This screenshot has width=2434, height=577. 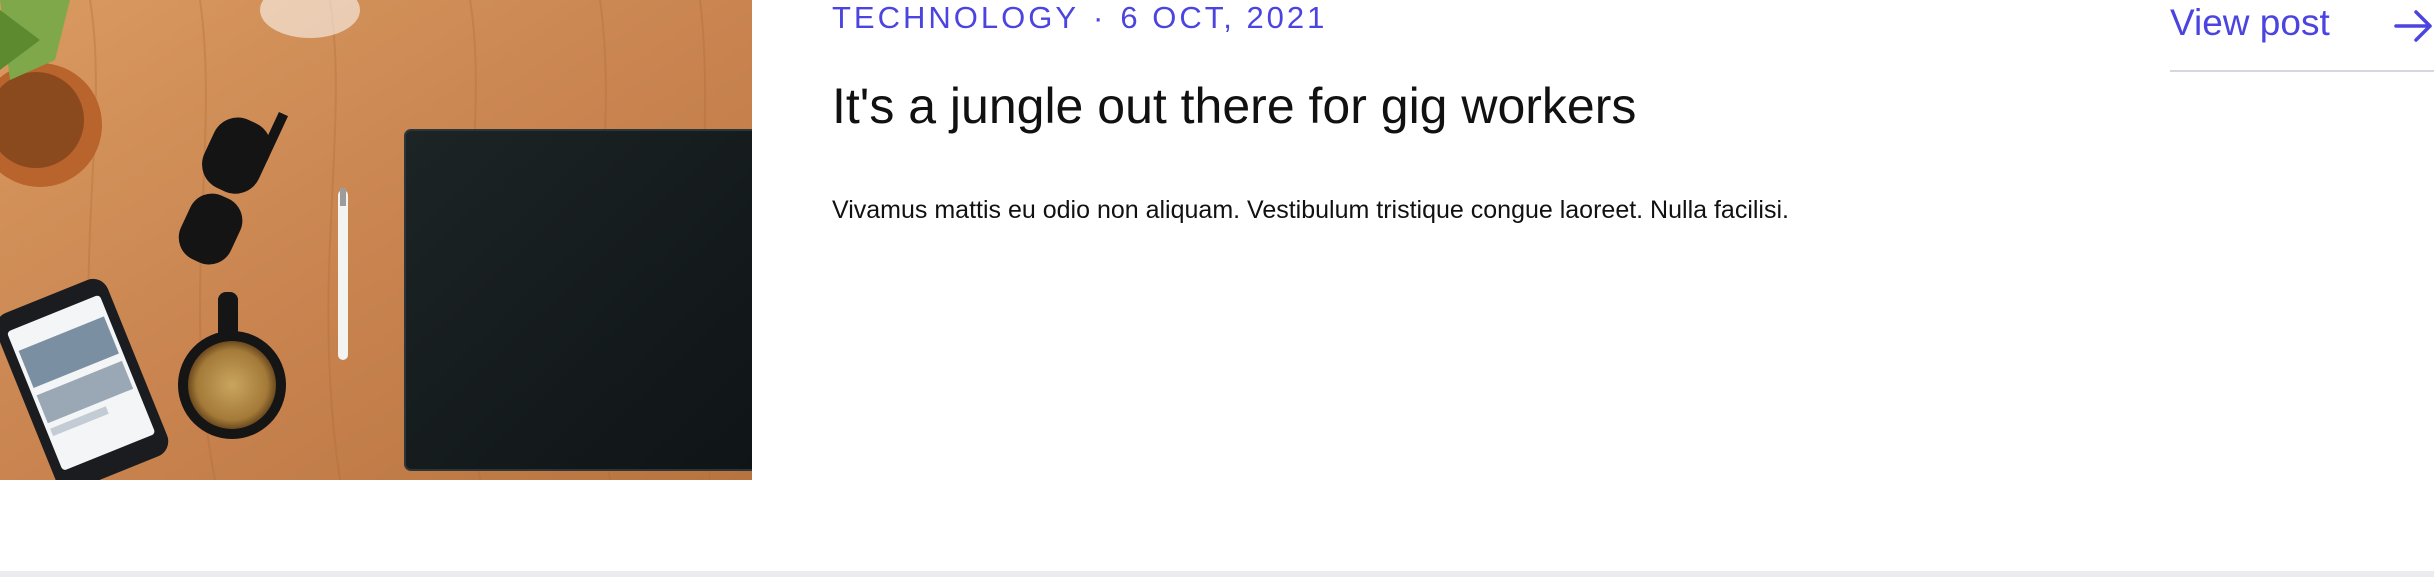 I want to click on post-meta: TECHNOLOGY · 6 OCT, 2021, so click(x=1079, y=18).